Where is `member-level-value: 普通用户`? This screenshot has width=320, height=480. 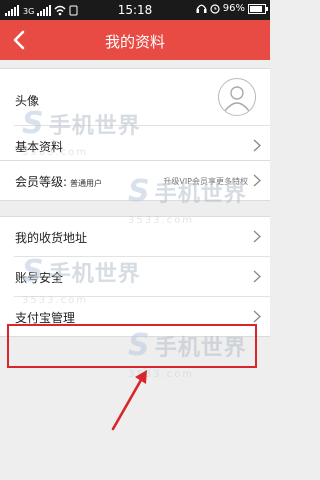
member-level-value: 普通用户 is located at coordinates (86, 183).